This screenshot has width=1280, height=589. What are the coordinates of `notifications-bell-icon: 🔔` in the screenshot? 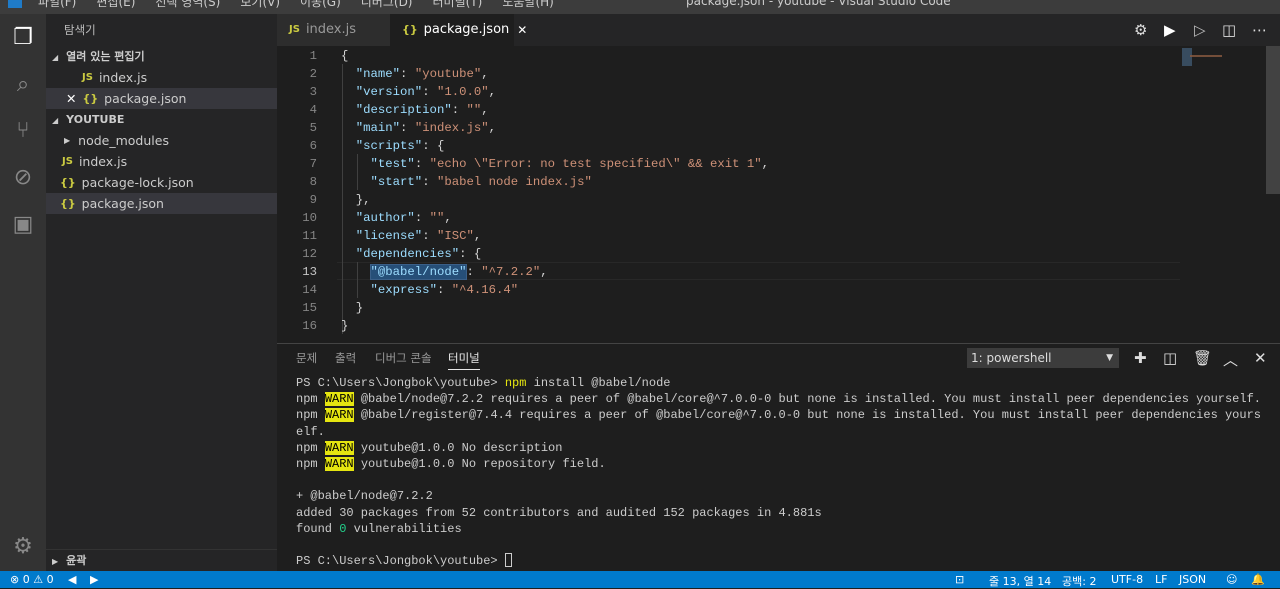 It's located at (1258, 579).